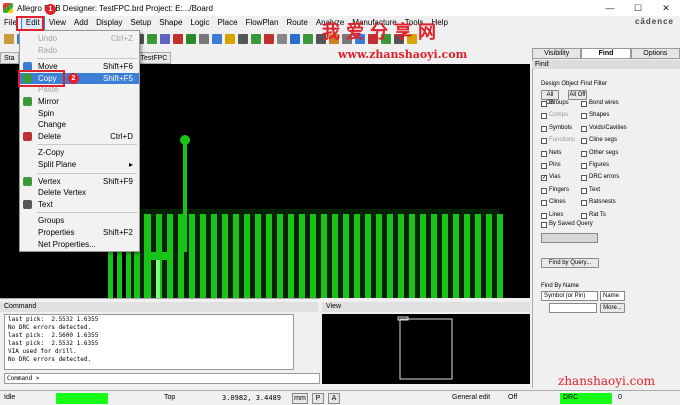 The height and width of the screenshot is (405, 680). Describe the element at coordinates (584, 178) in the screenshot. I see `checkbox-drc-errors` at that location.